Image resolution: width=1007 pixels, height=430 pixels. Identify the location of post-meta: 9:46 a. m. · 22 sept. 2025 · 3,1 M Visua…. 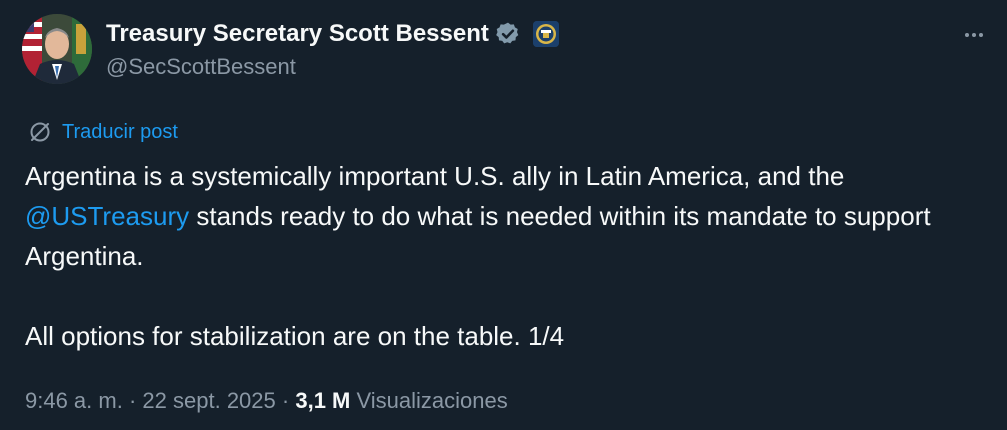
(266, 401).